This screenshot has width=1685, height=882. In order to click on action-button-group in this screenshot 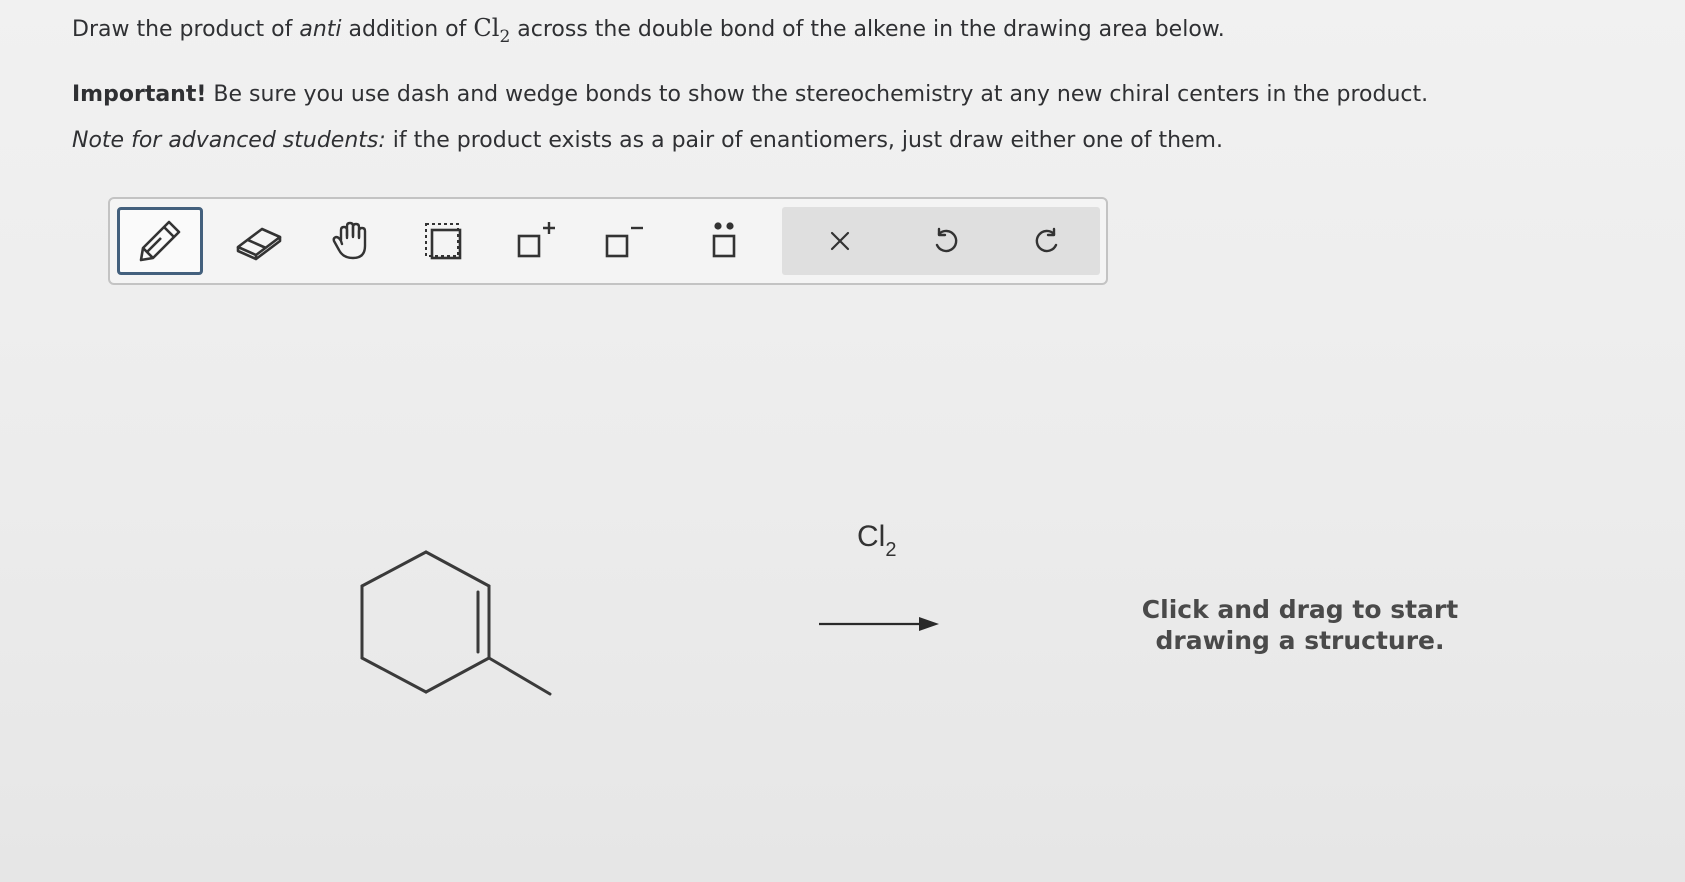, I will do `click(941, 241)`.